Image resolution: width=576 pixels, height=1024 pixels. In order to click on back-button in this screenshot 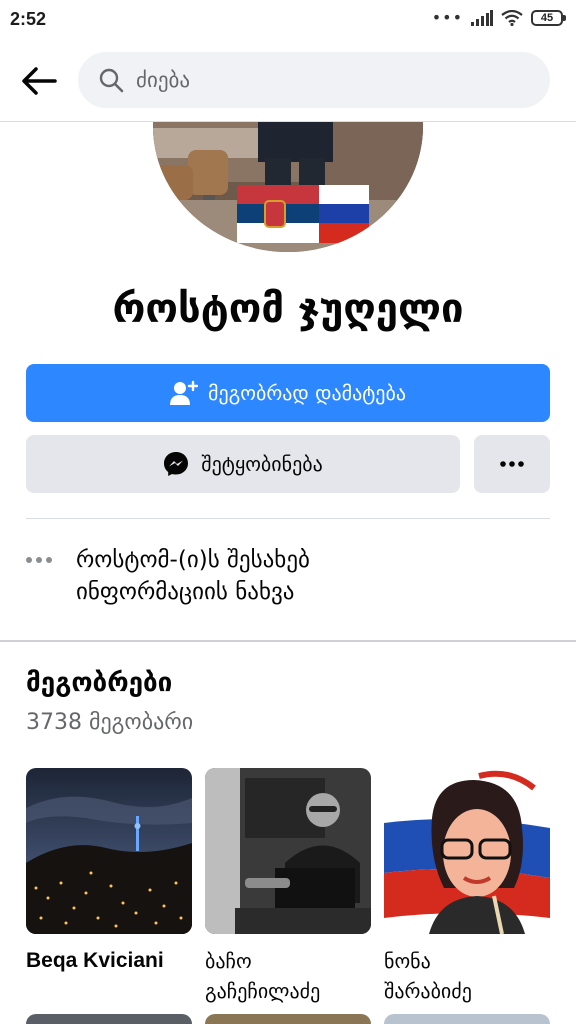, I will do `click(39, 81)`.